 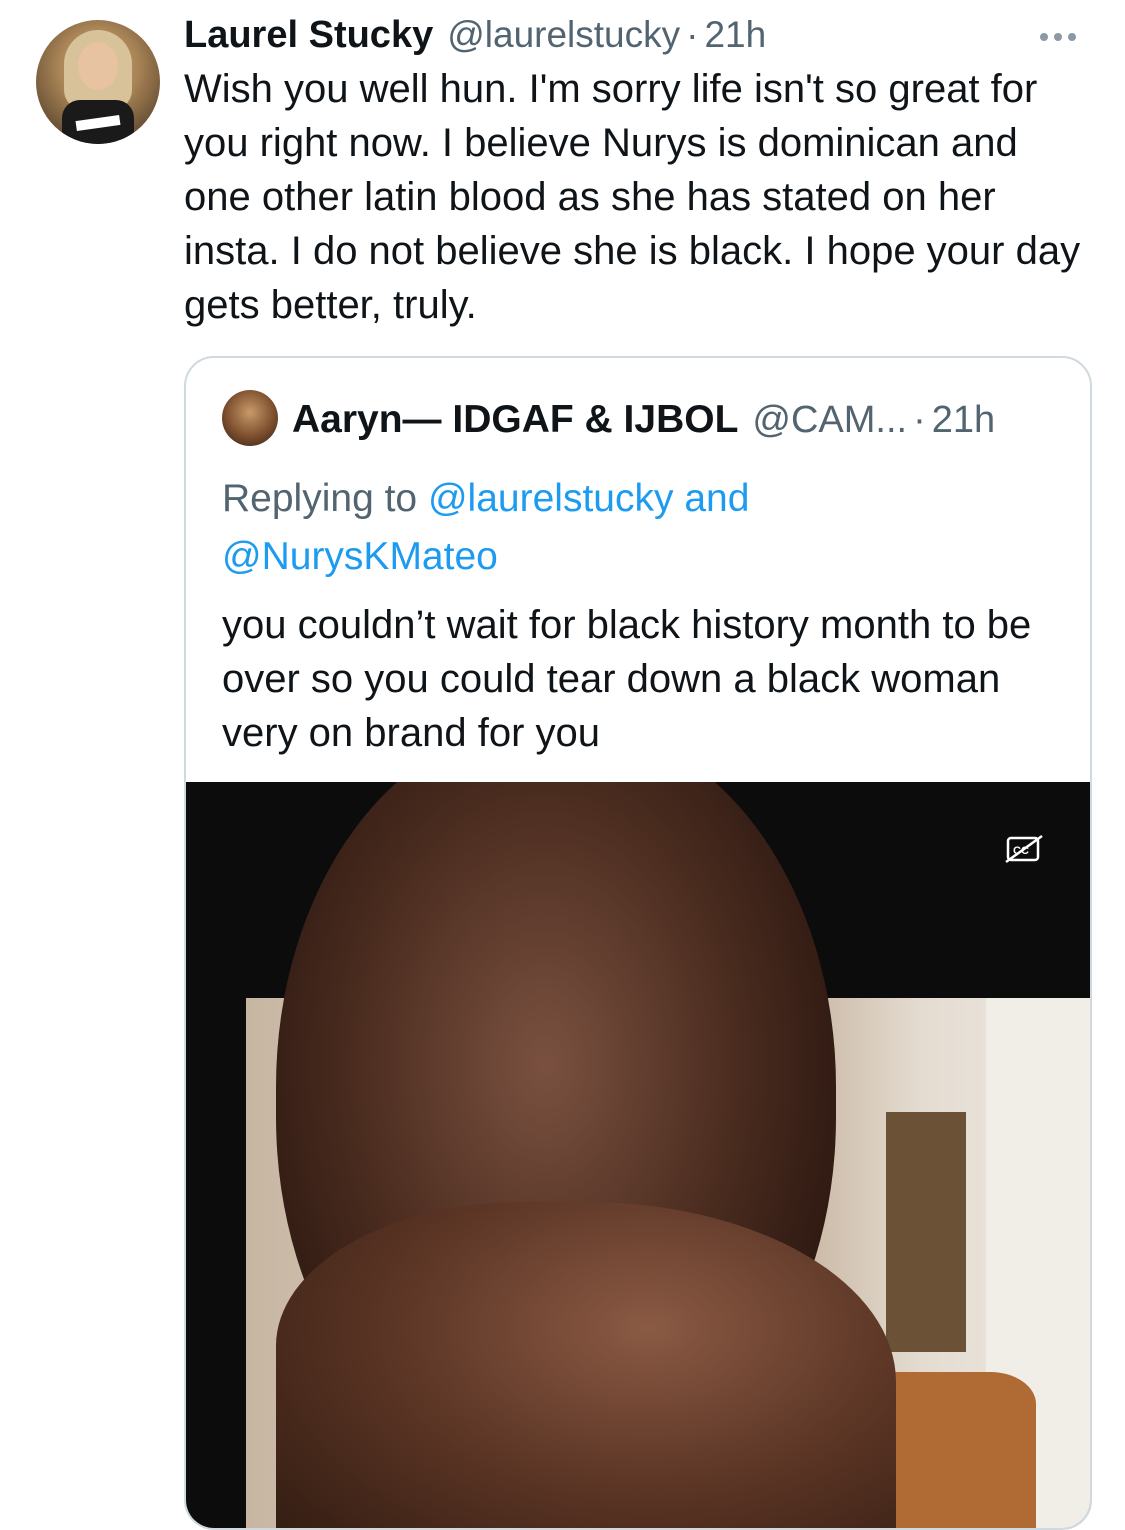 What do you see at coordinates (551, 498) in the screenshot?
I see `mention-link: @laurelstucky` at bounding box center [551, 498].